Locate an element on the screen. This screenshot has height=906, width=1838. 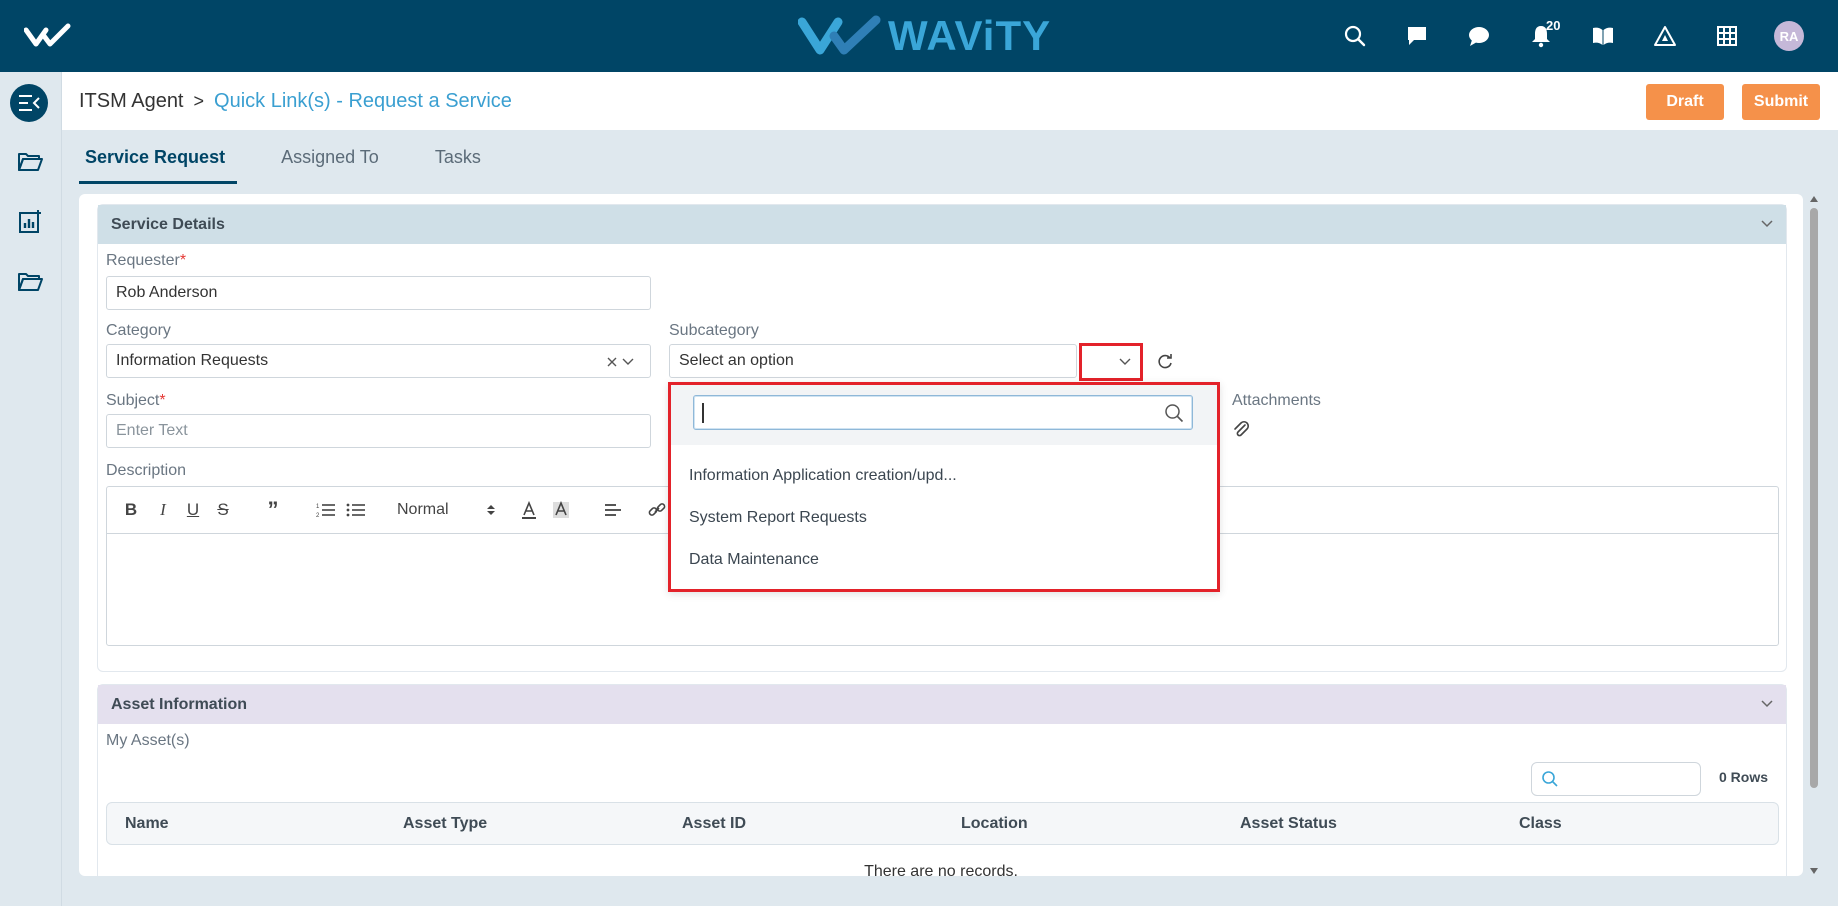
notifications-button: 20 is located at coordinates (1541, 36).